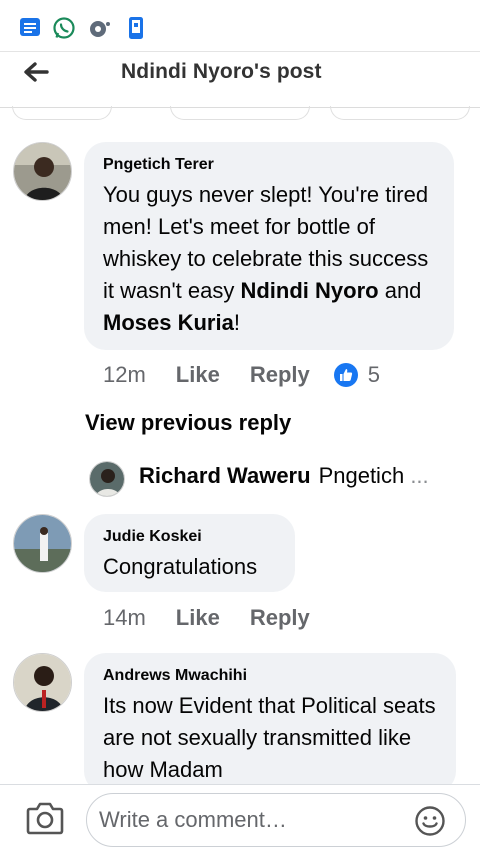 Image resolution: width=480 pixels, height=854 pixels. I want to click on status-bar, so click(240, 26).